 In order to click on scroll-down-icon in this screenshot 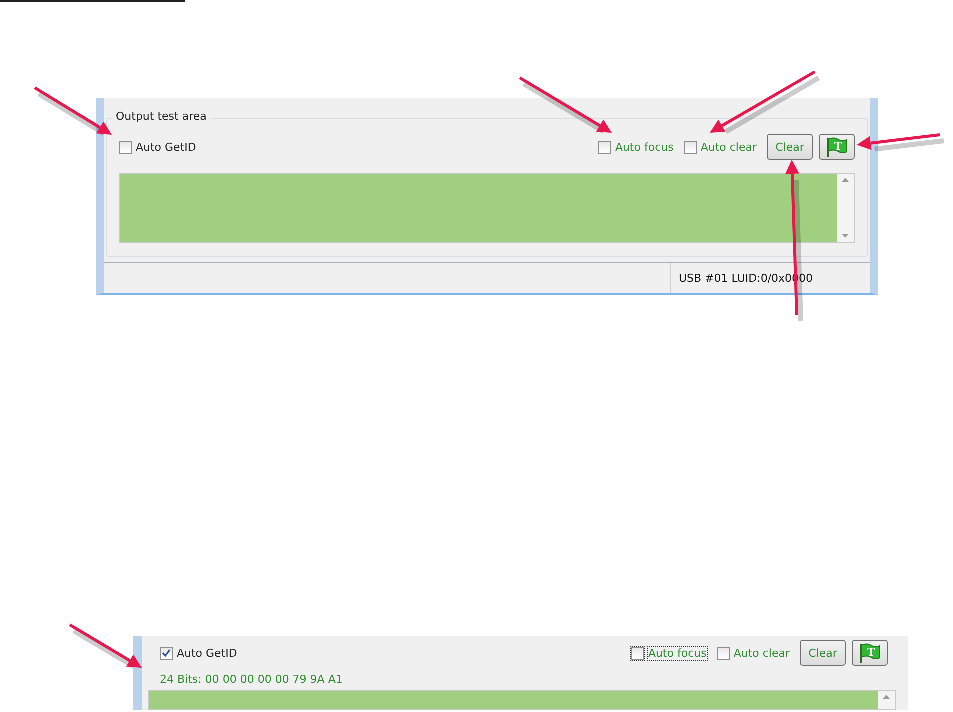, I will do `click(845, 236)`.